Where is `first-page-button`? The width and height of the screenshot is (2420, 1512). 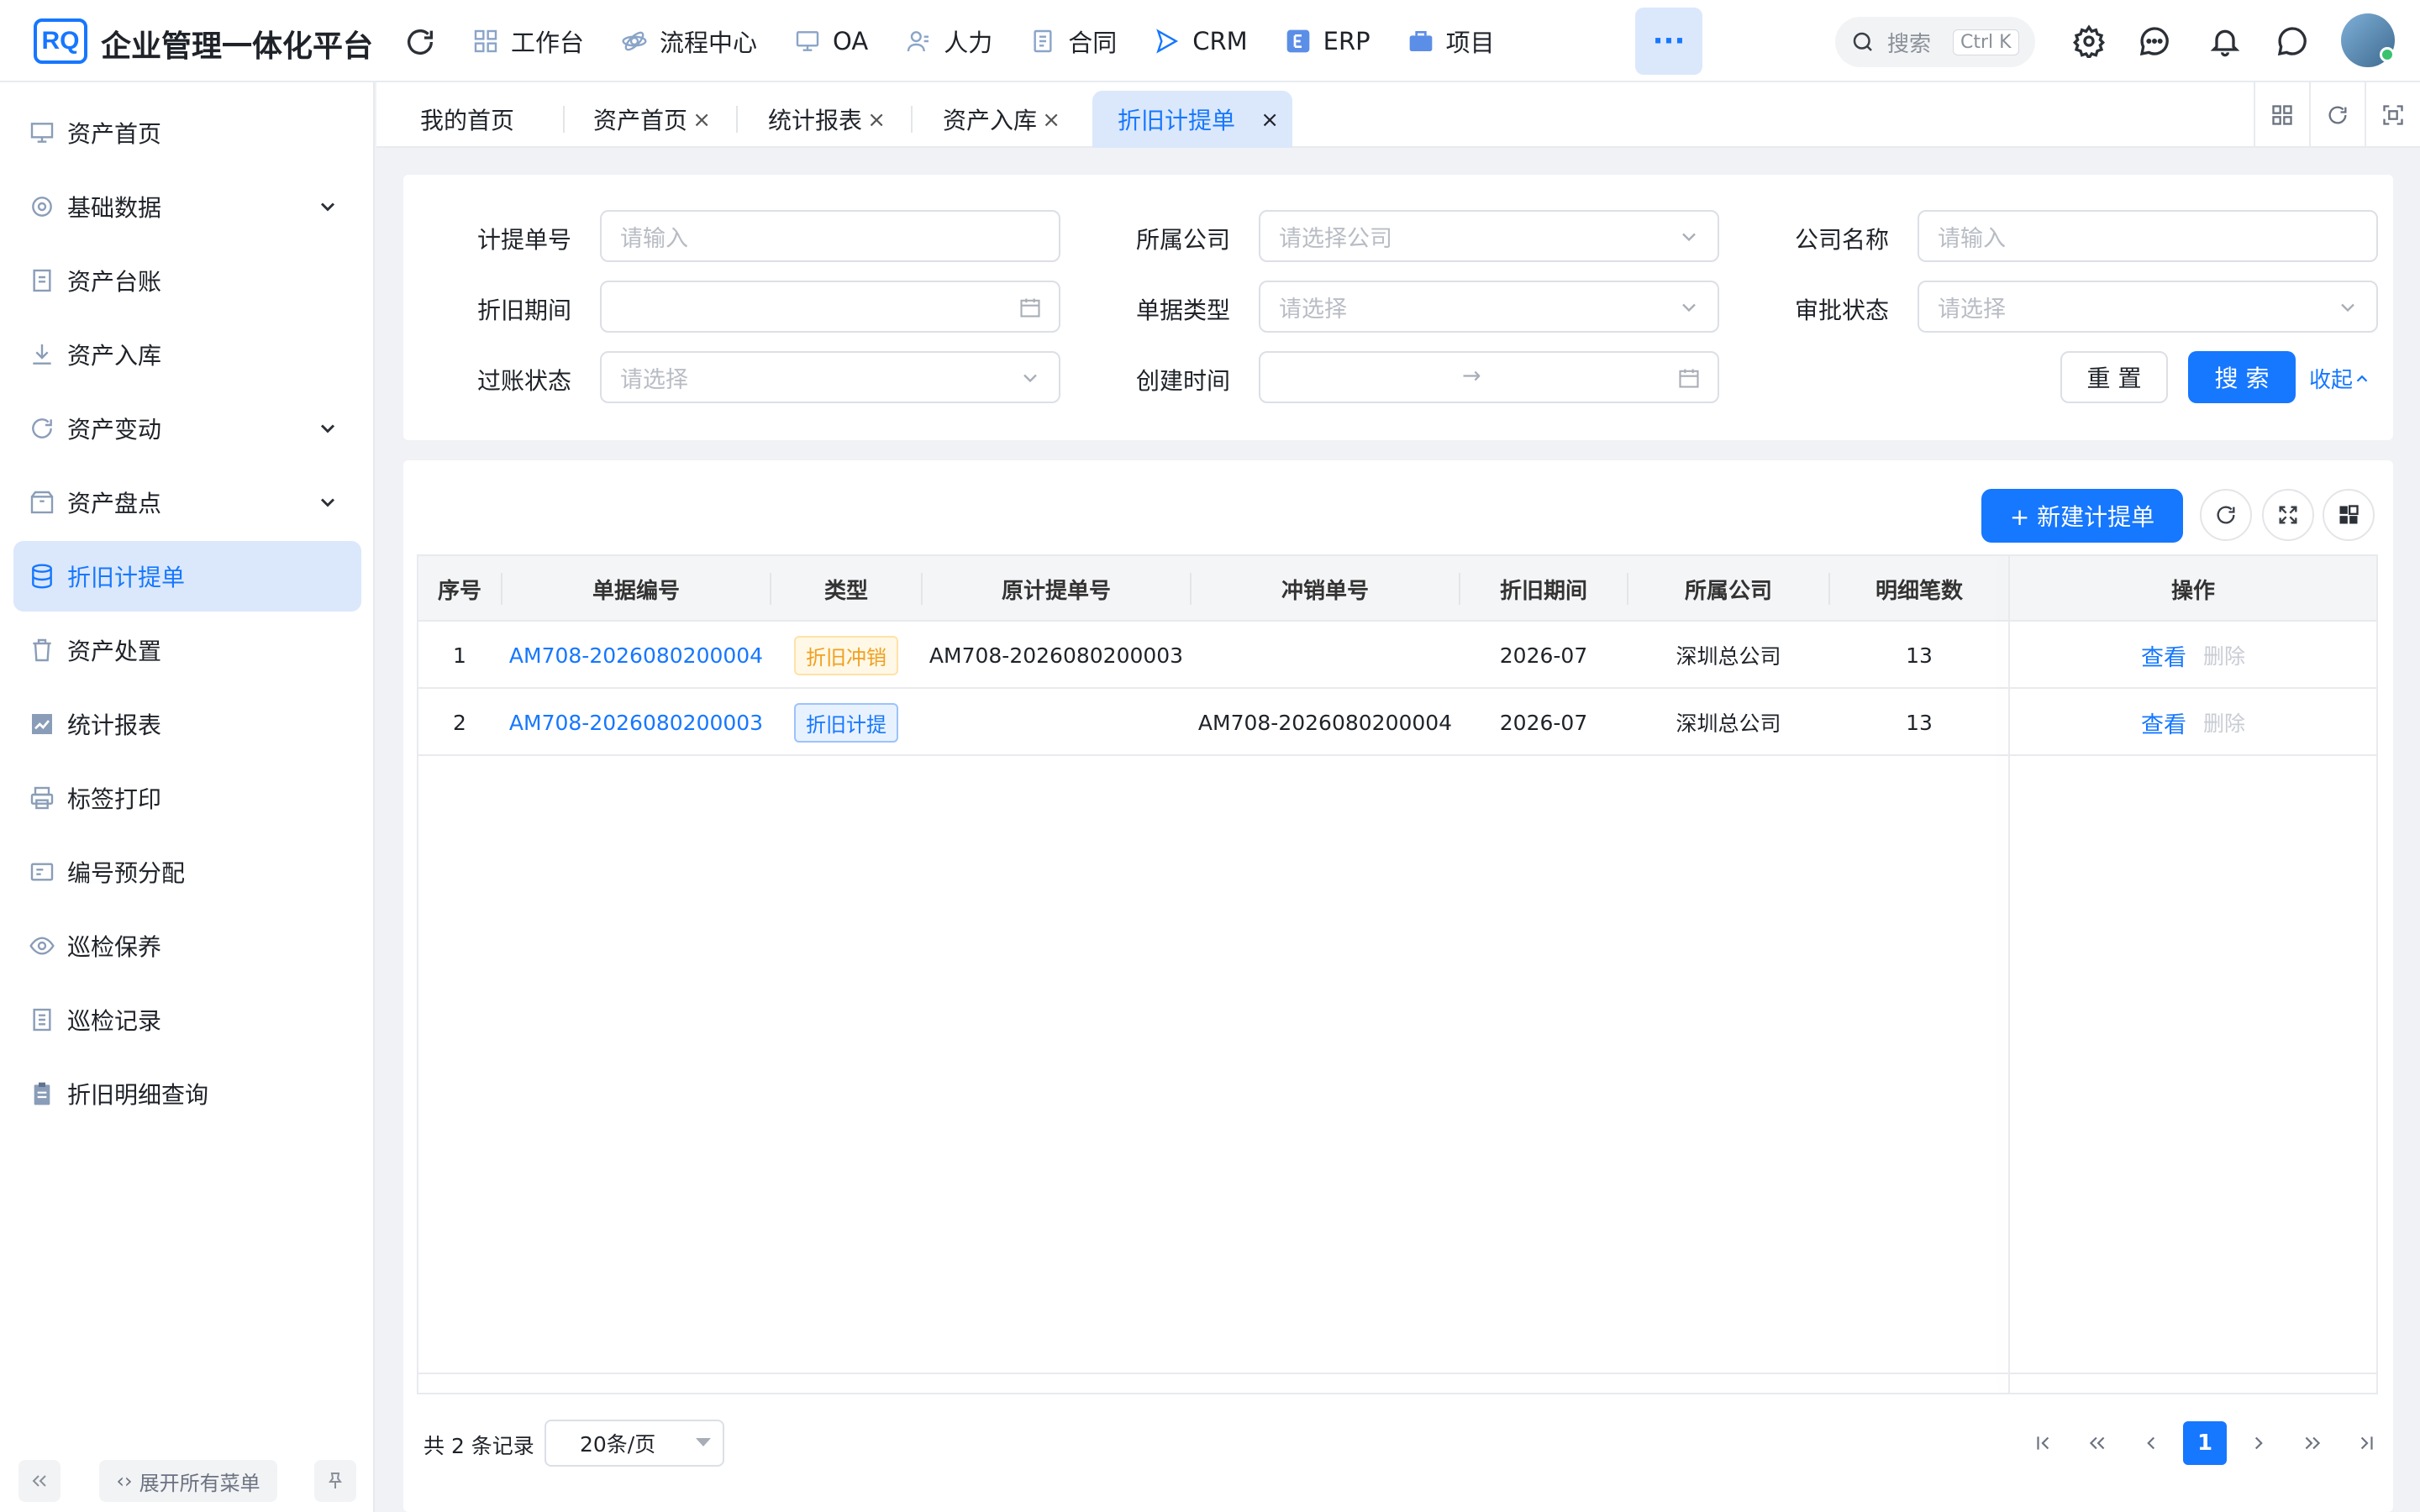
first-page-button is located at coordinates (2044, 1443).